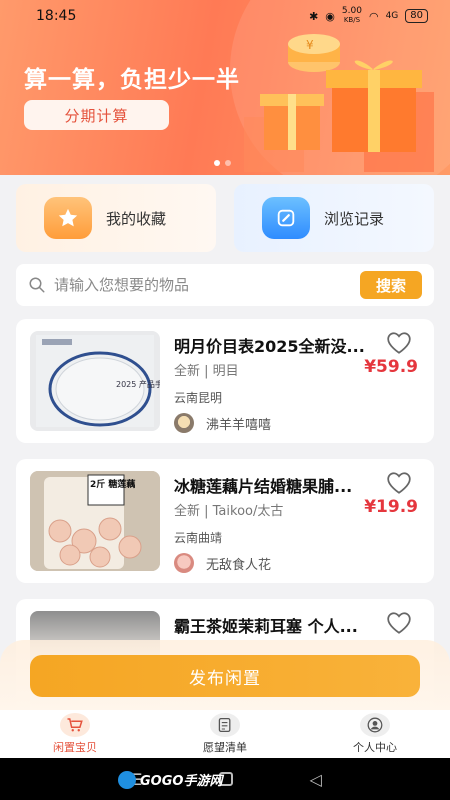 This screenshot has height=800, width=450. Describe the element at coordinates (222, 163) in the screenshot. I see `banner-pagination` at that location.